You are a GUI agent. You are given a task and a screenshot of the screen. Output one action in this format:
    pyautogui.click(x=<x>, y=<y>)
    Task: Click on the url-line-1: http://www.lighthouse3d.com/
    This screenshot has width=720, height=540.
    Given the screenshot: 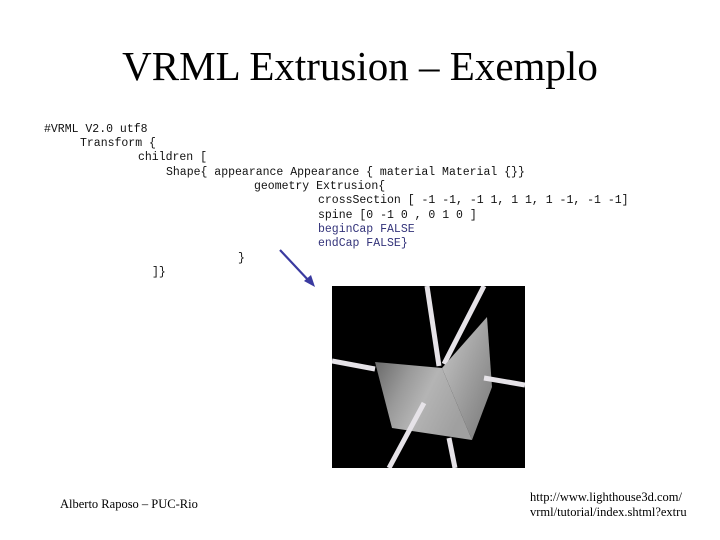 What is the action you would take?
    pyautogui.click(x=606, y=497)
    